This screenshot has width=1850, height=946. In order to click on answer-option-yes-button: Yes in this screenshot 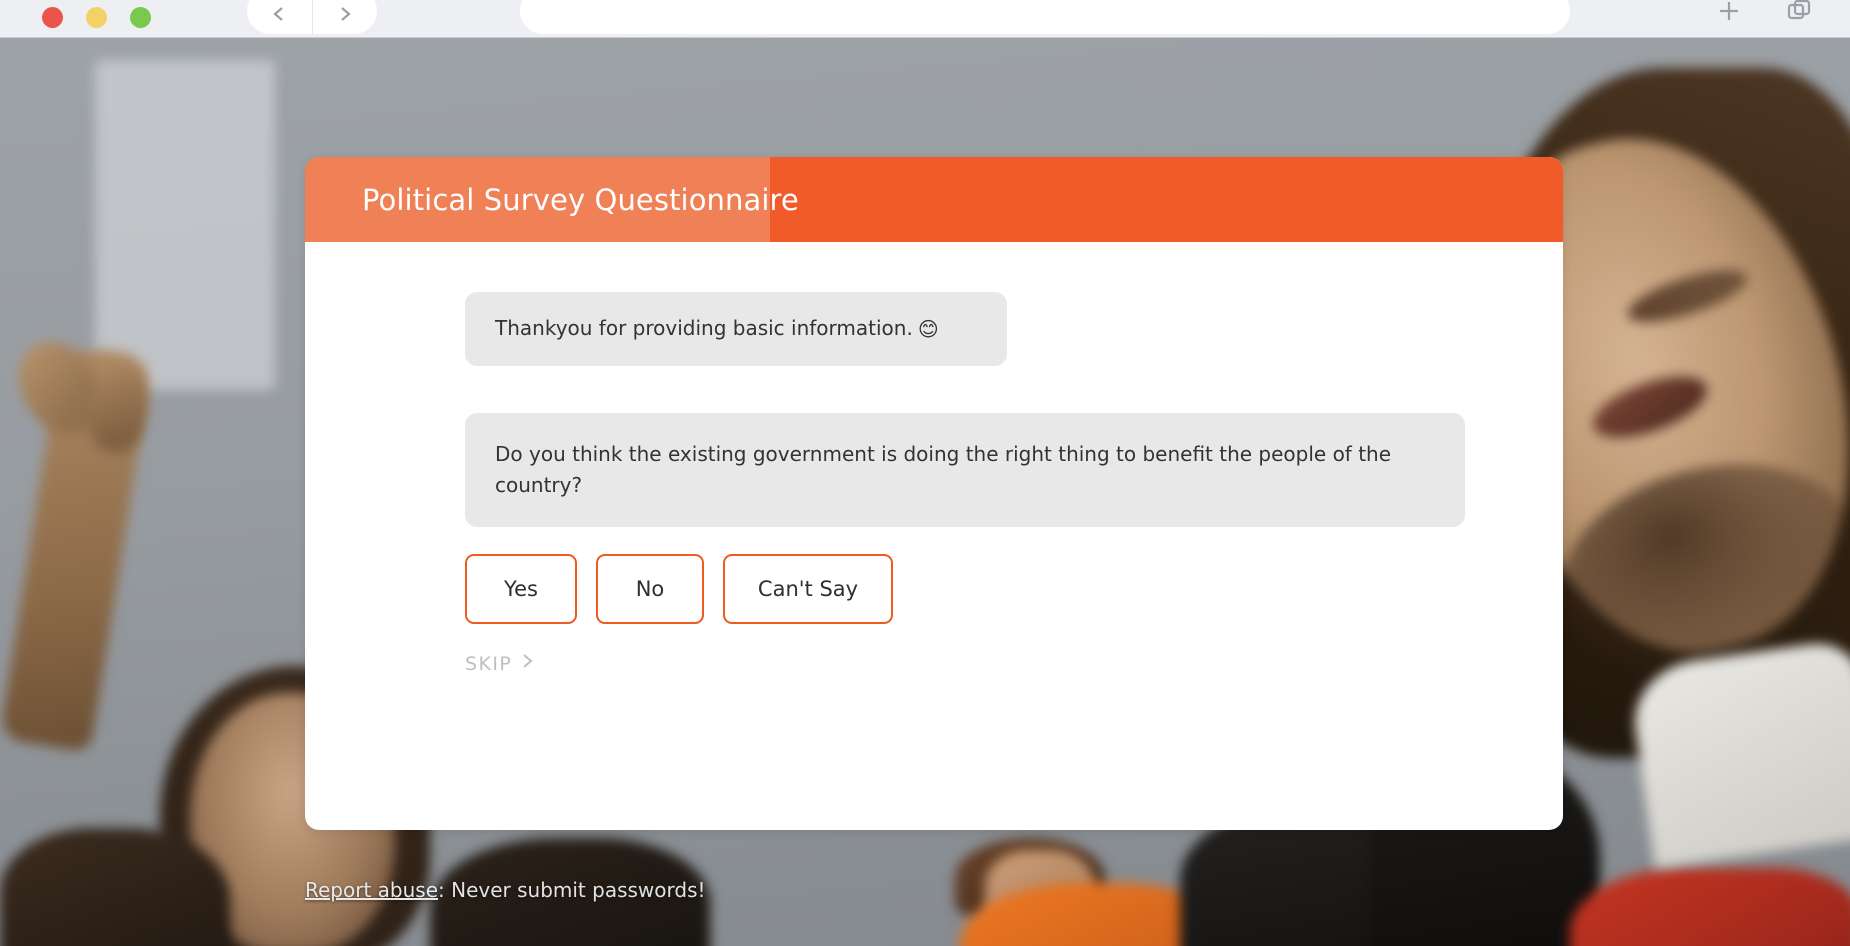, I will do `click(521, 589)`.